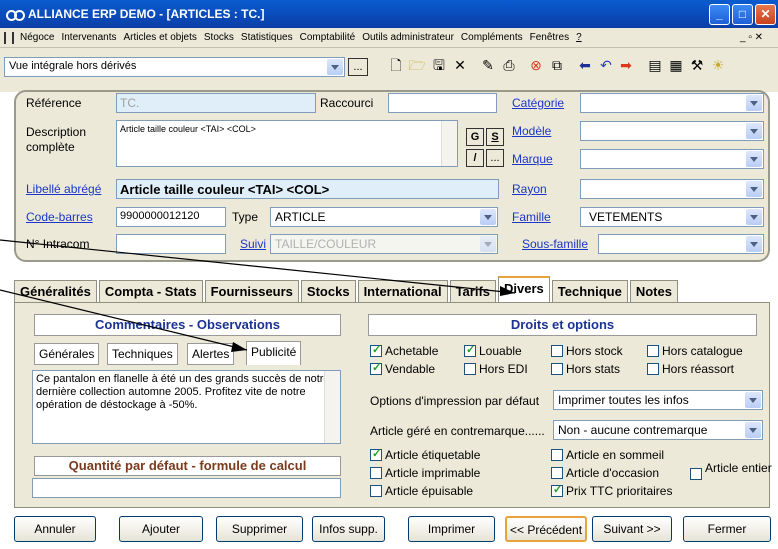 The image size is (778, 549). What do you see at coordinates (259, 529) in the screenshot?
I see `supprimer-button: Supprimer` at bounding box center [259, 529].